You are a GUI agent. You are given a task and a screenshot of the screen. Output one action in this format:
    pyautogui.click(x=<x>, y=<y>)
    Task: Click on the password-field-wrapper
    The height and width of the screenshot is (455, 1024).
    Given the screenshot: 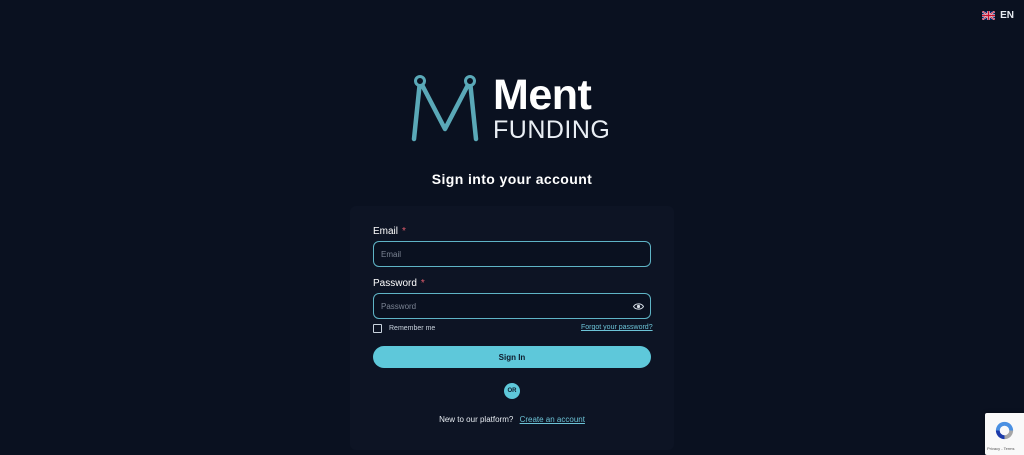 What is the action you would take?
    pyautogui.click(x=512, y=306)
    